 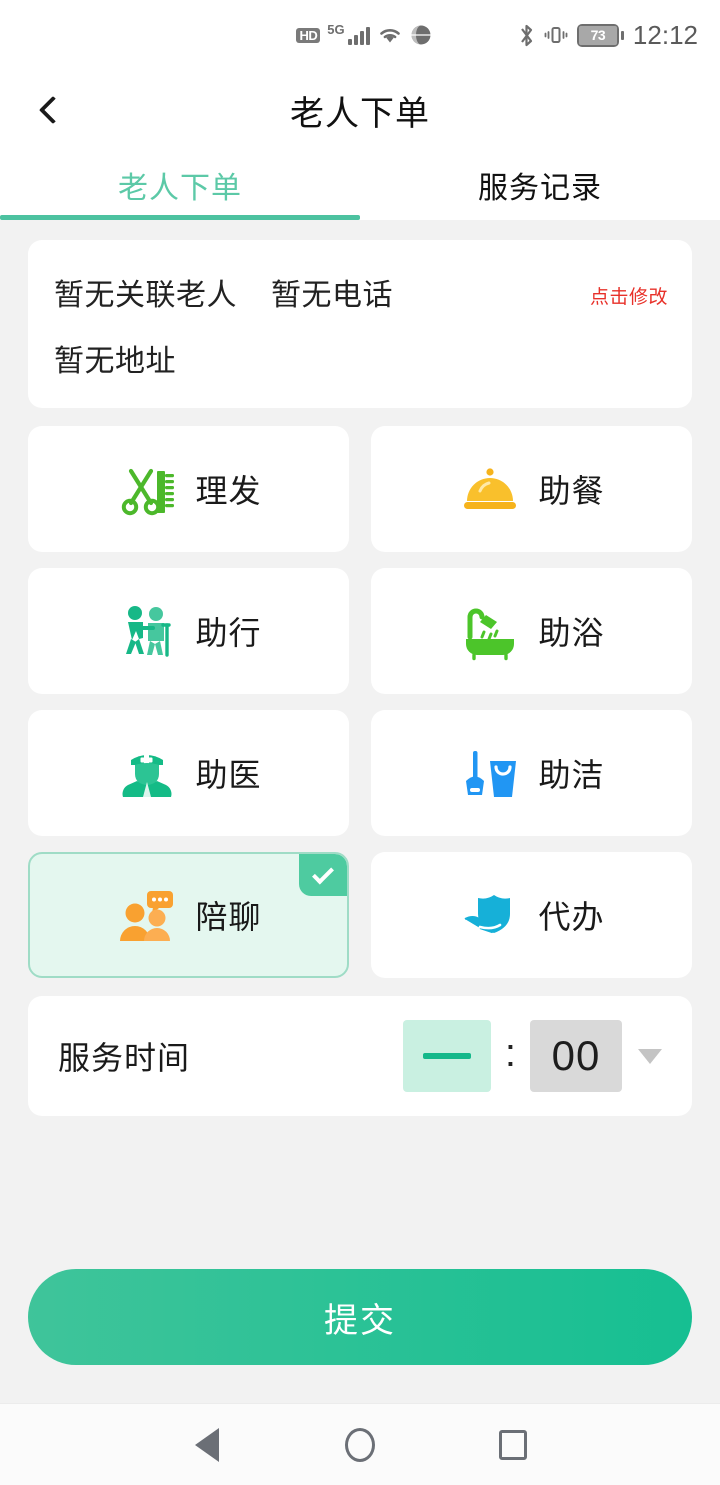 What do you see at coordinates (180, 185) in the screenshot?
I see `tab-elderly-order: 老人下单` at bounding box center [180, 185].